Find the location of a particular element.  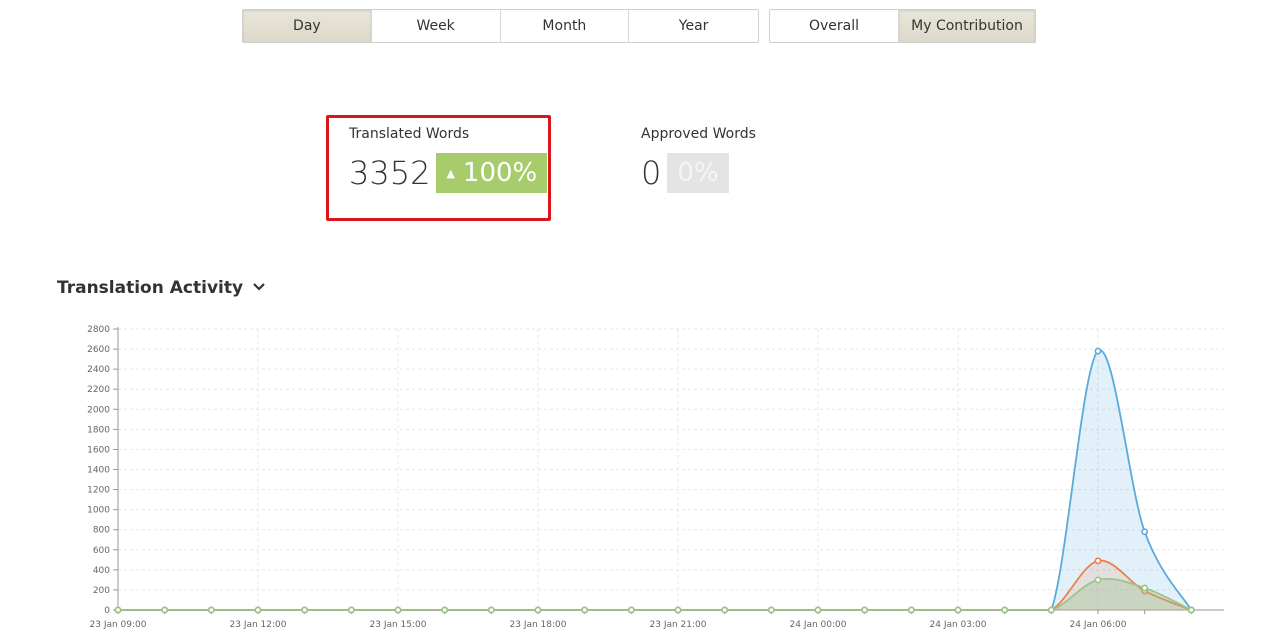

tab-my-contribution: My Contribution is located at coordinates (967, 26).